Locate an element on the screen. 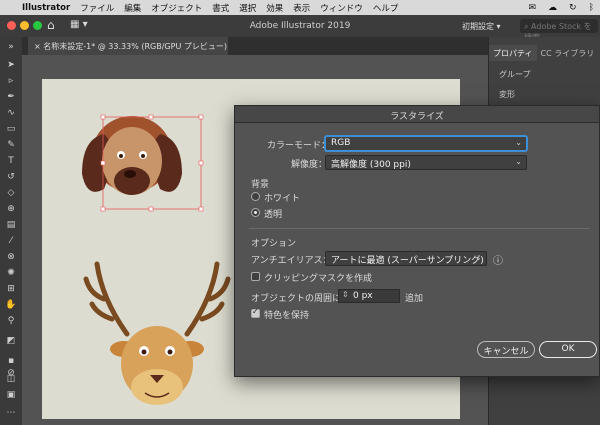 The height and width of the screenshot is (425, 600). collapse-icon: » is located at coordinates (11, 47).